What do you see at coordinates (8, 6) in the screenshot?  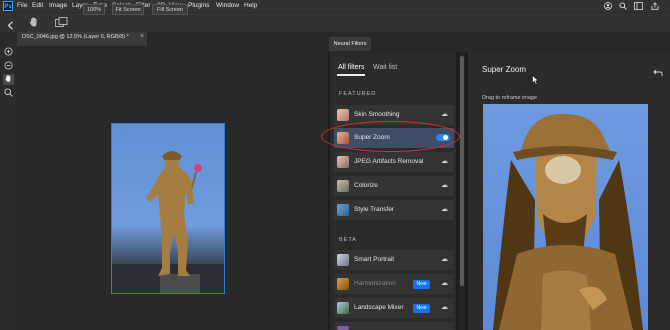 I see `photoshop-logo: Ps` at bounding box center [8, 6].